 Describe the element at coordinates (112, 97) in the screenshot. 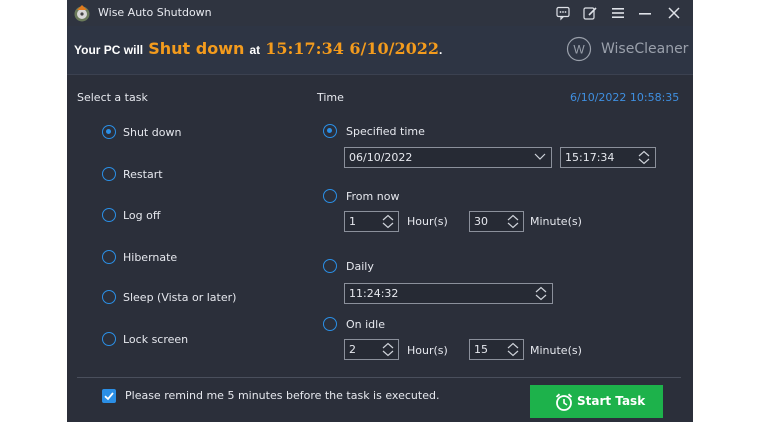

I see `task-section-label: Select a task` at that location.